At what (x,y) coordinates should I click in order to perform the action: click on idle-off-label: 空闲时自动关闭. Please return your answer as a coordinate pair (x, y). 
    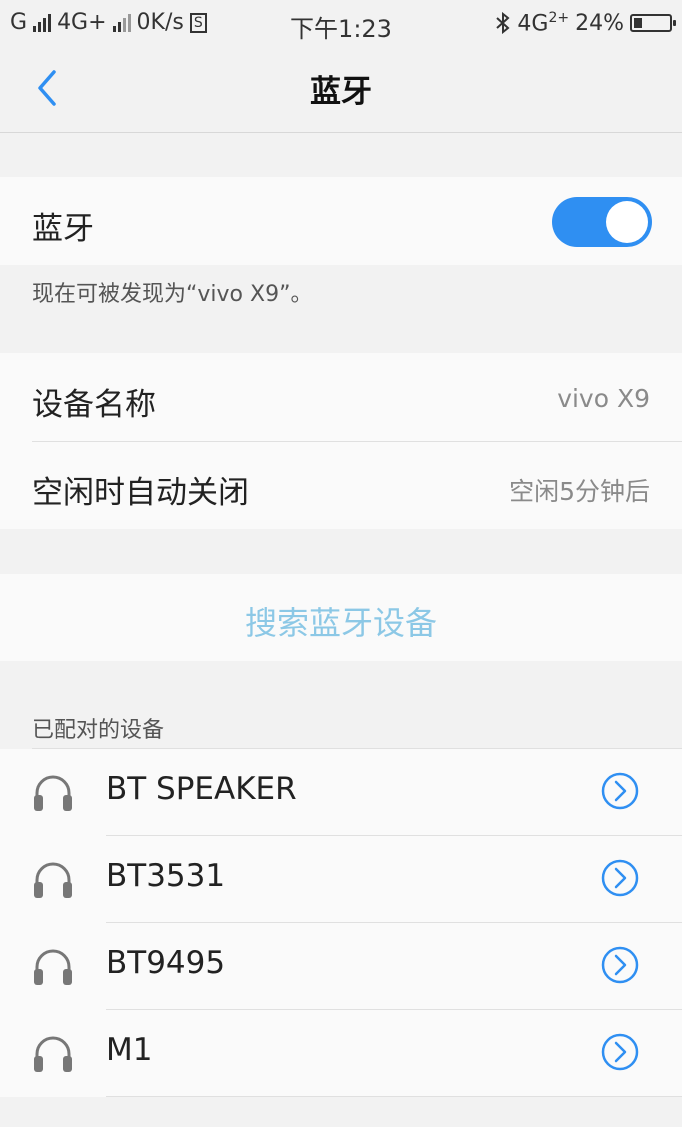
    Looking at the image, I should click on (140, 493).